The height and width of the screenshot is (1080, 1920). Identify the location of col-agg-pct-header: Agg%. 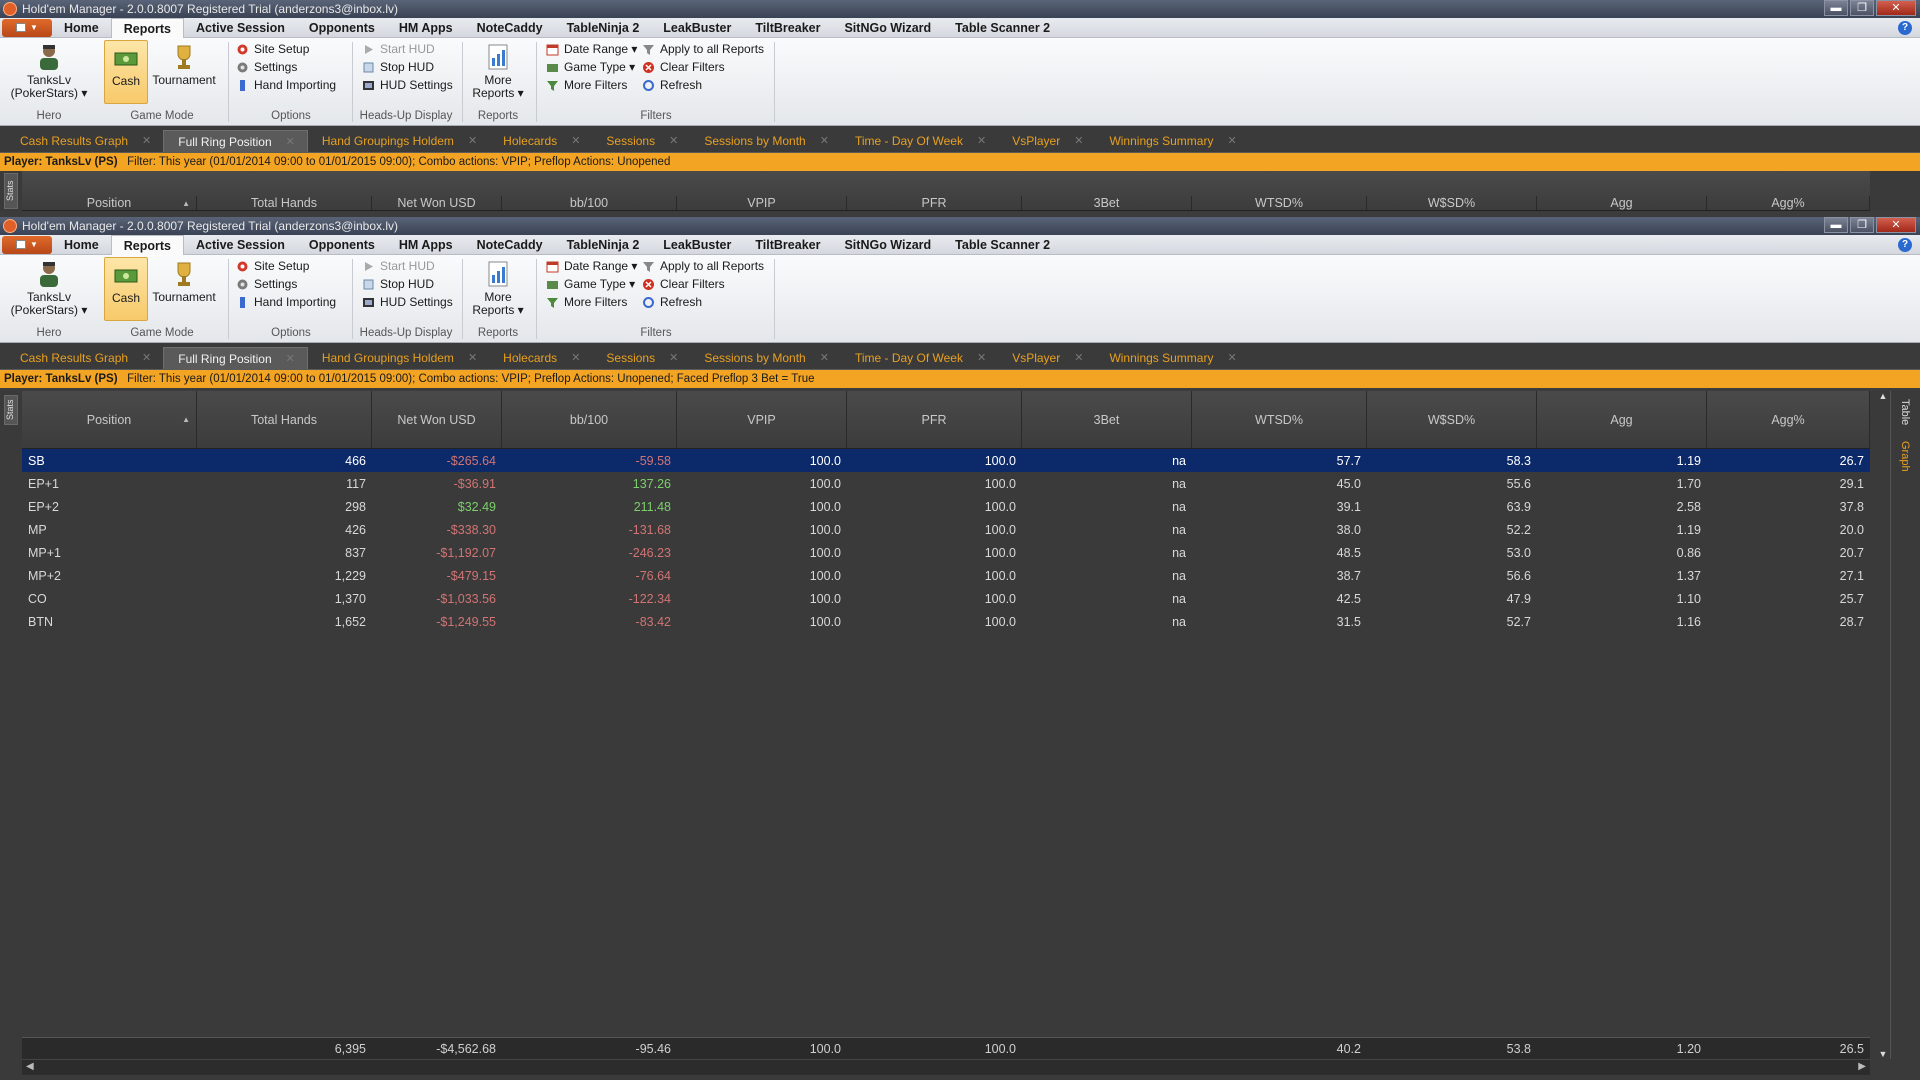
(1788, 203).